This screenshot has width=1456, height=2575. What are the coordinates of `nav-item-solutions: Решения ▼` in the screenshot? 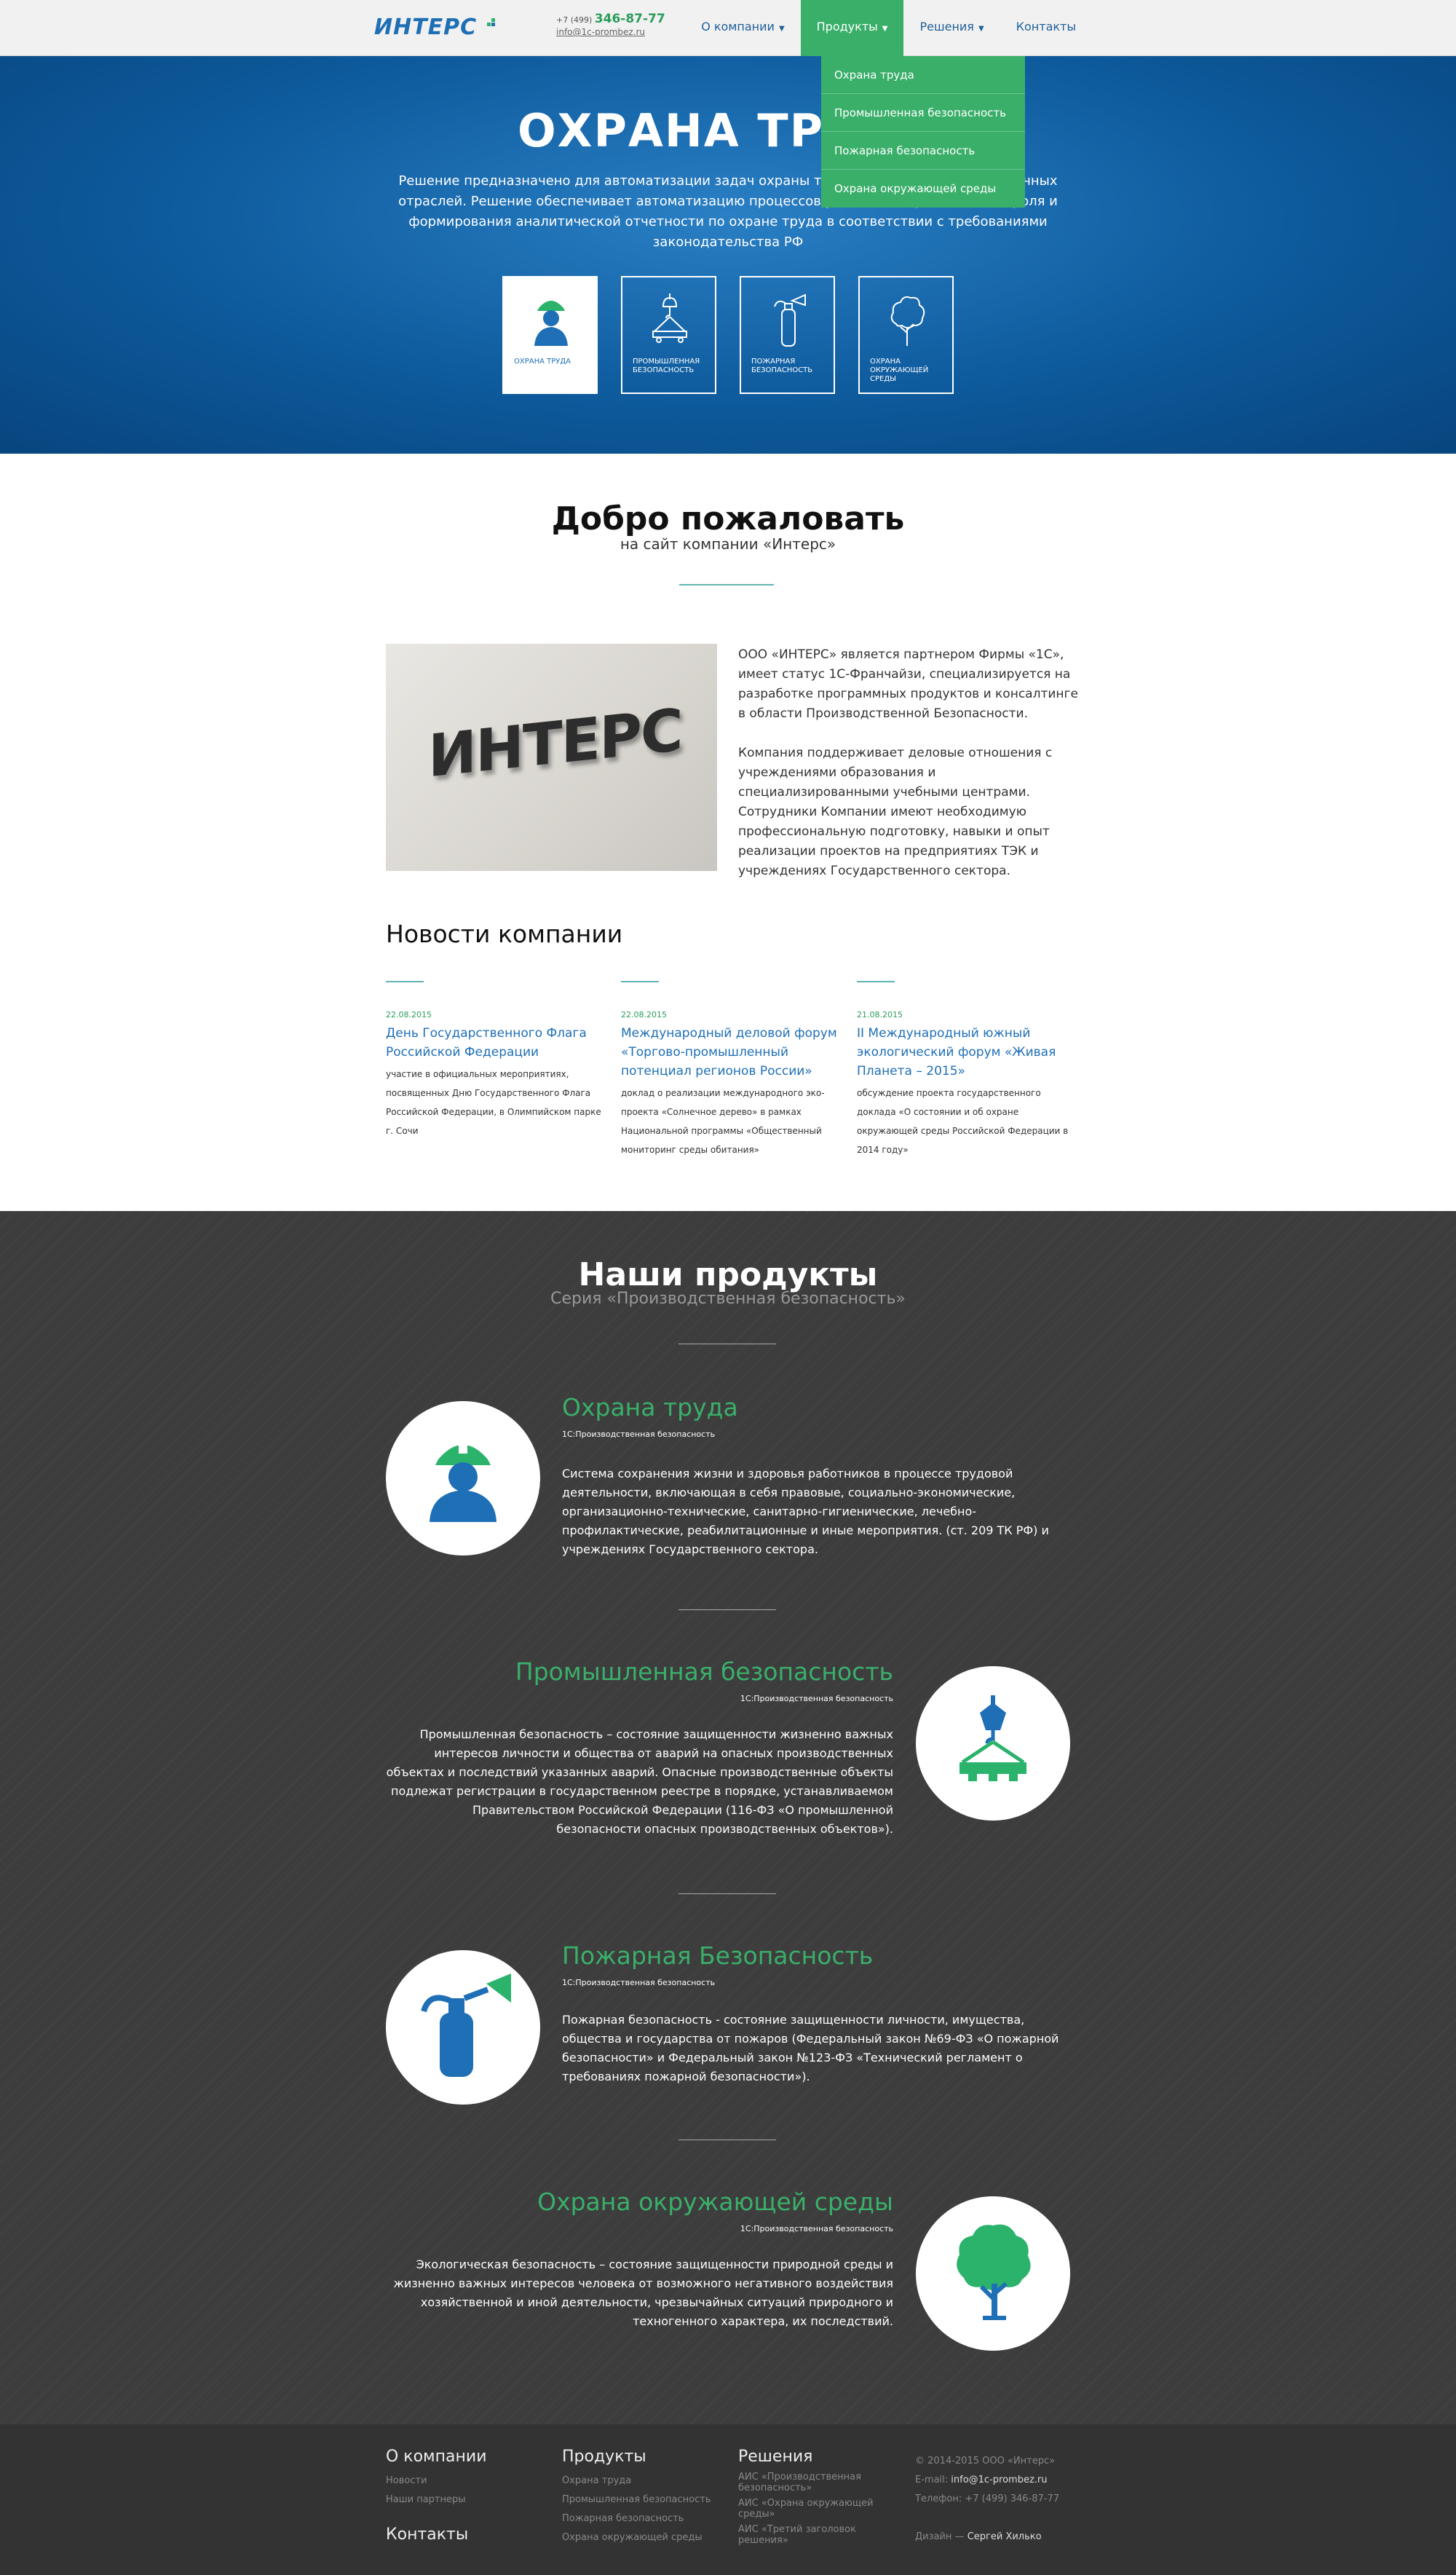 It's located at (951, 28).